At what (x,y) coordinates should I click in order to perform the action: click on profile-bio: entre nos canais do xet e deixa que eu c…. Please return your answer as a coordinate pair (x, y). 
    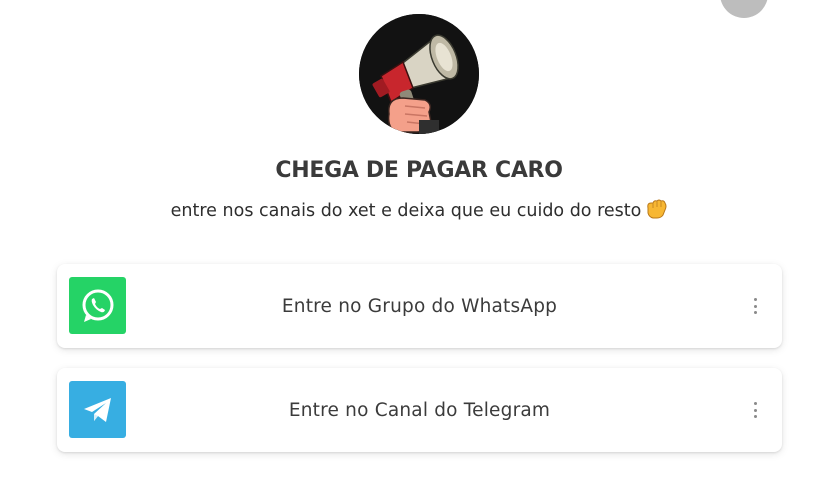
    Looking at the image, I should click on (419, 211).